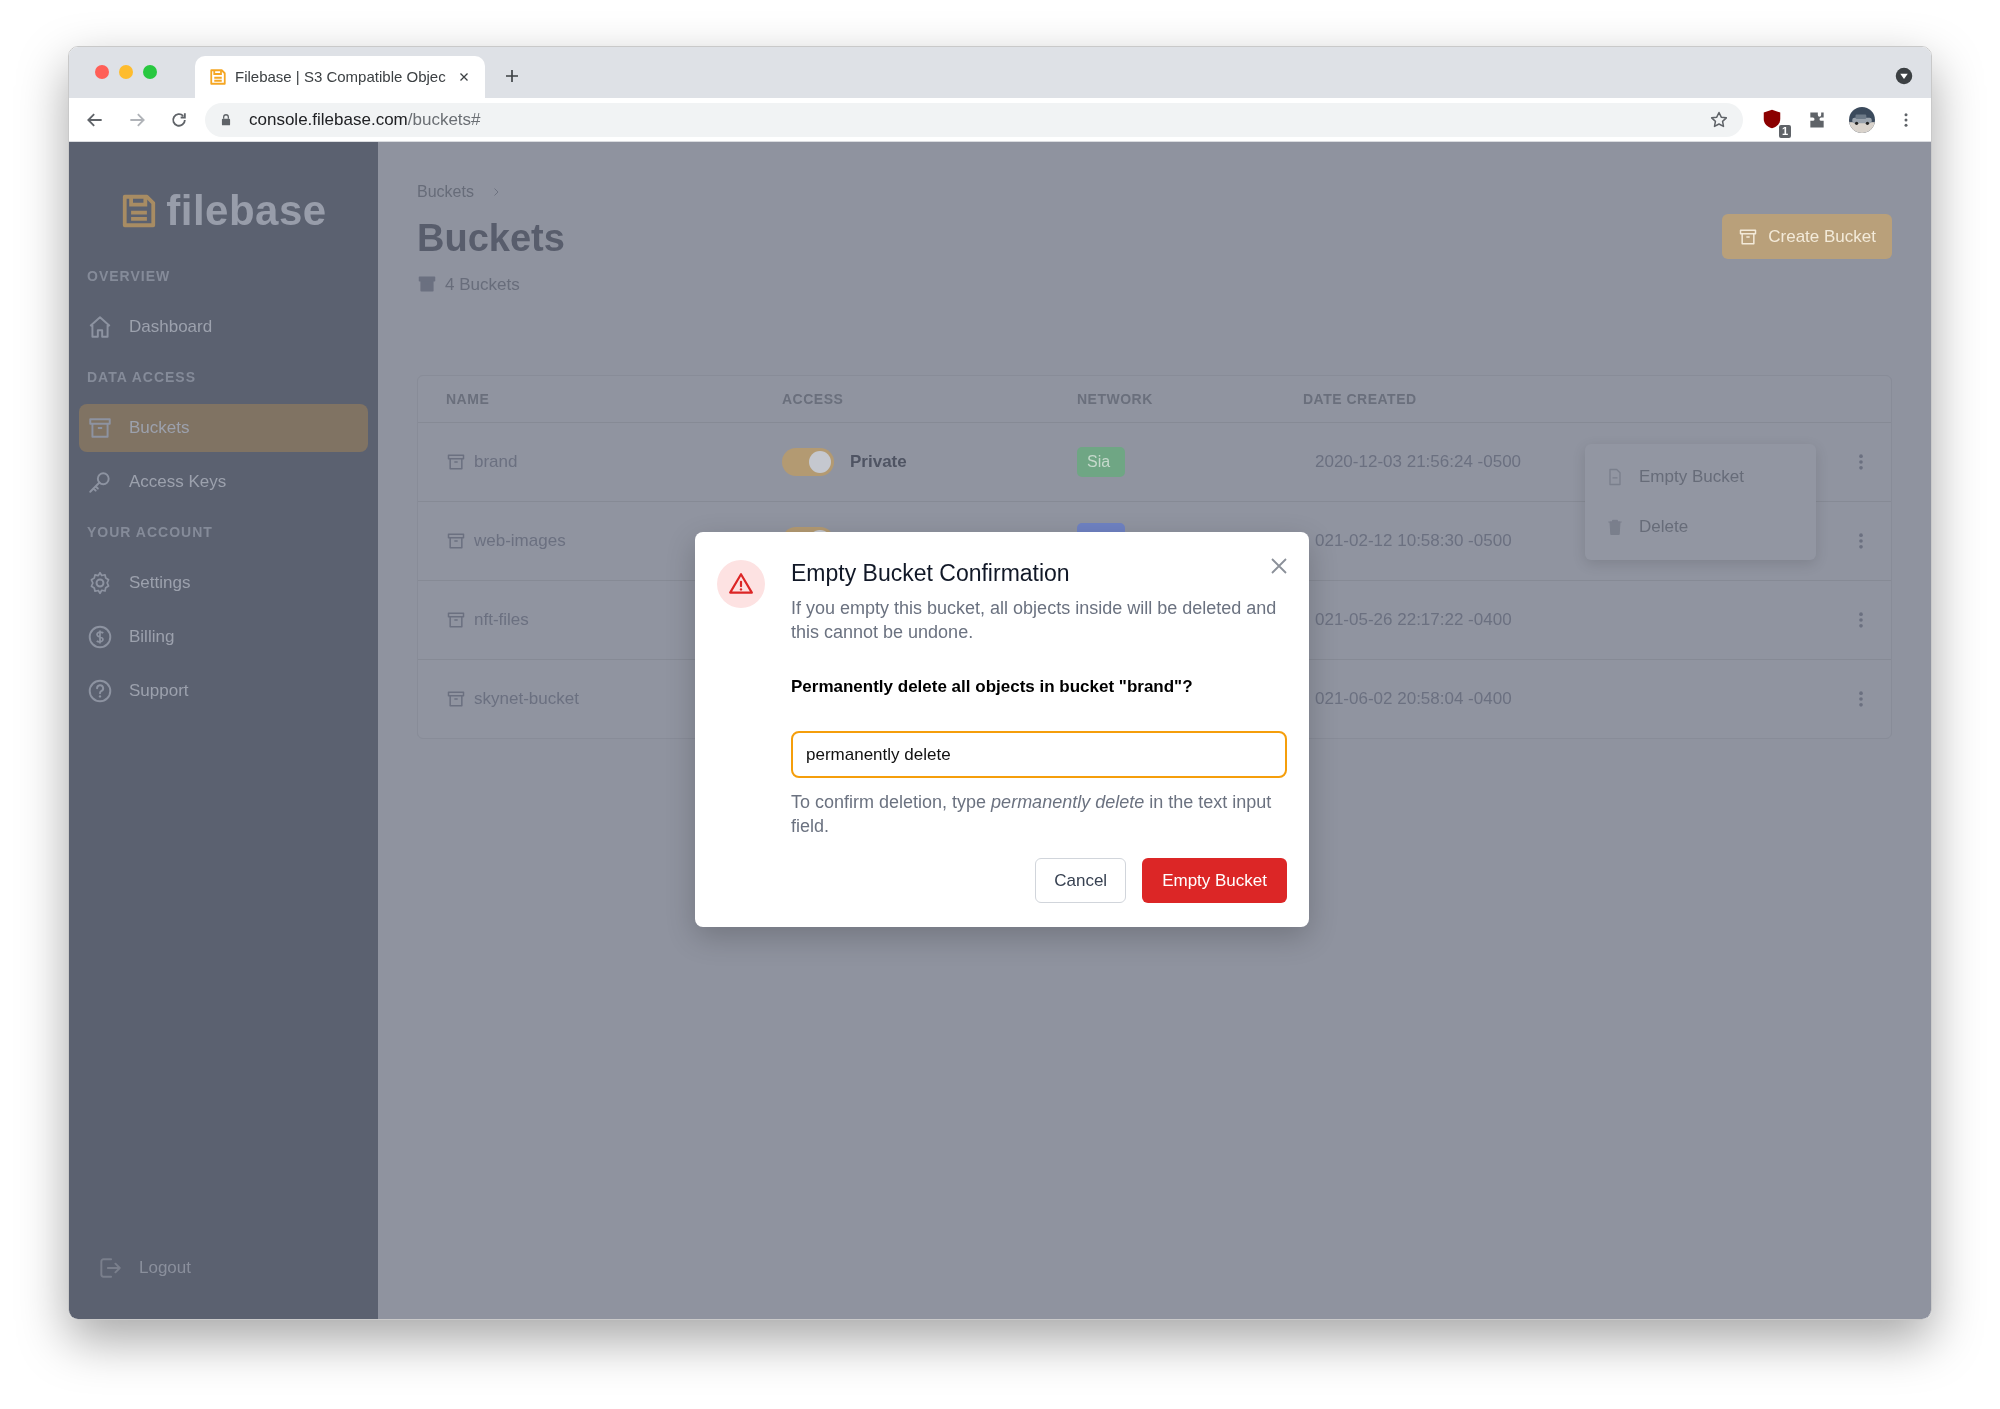 The width and height of the screenshot is (2000, 1409). What do you see at coordinates (1615, 527) in the screenshot?
I see `trash-icon` at bounding box center [1615, 527].